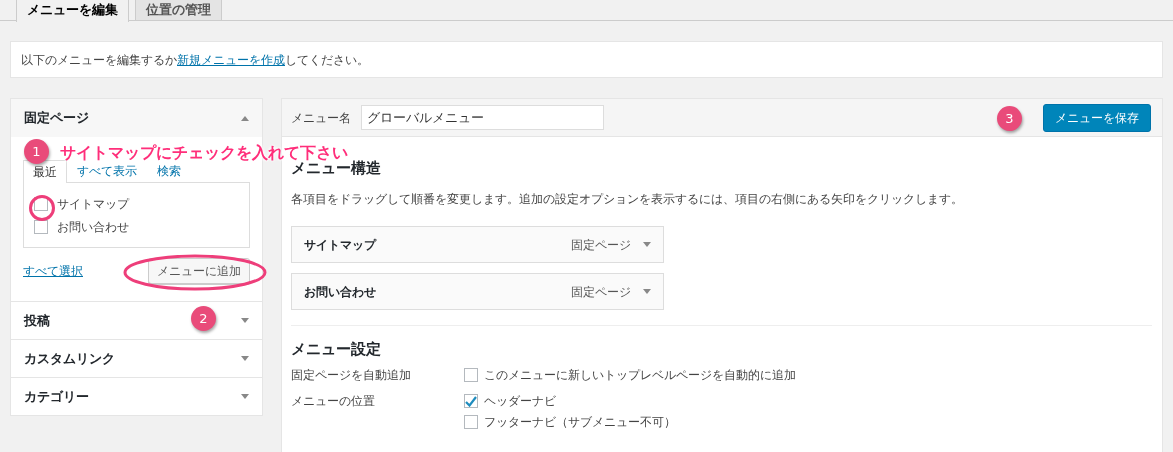  I want to click on section-heading: メニュー設定, so click(336, 349).